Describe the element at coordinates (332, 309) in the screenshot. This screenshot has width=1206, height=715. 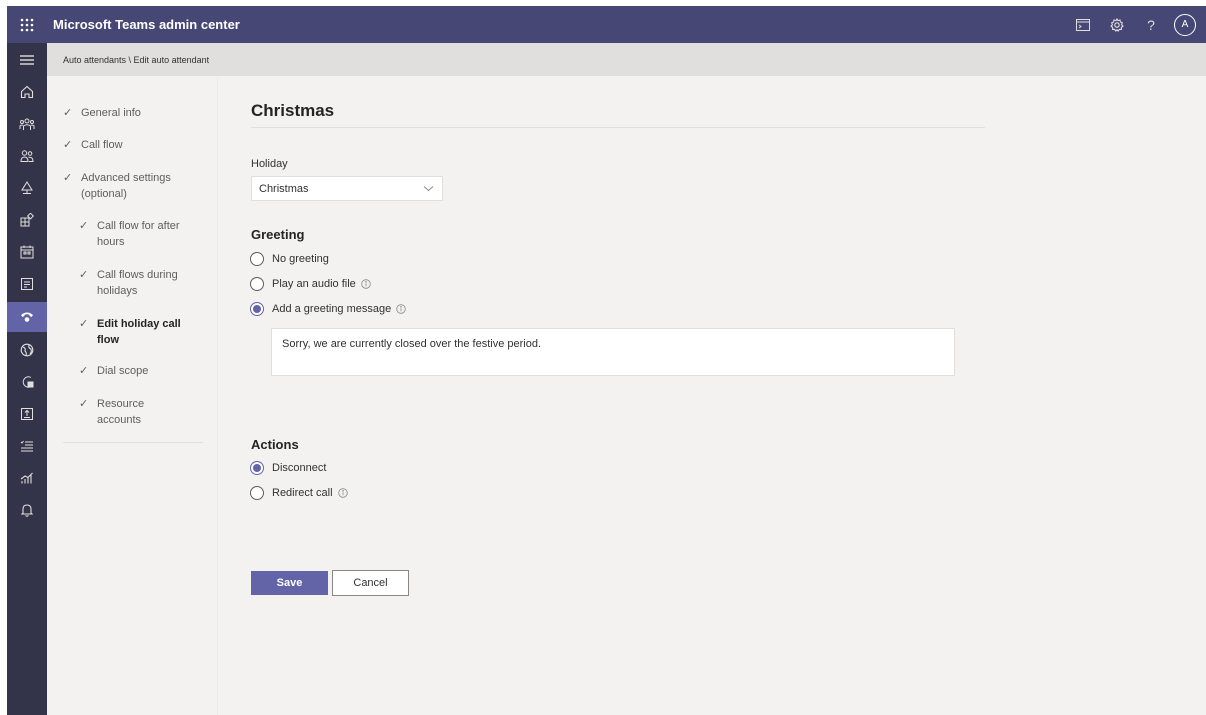
I see `radio-label: Add a greeting message` at that location.